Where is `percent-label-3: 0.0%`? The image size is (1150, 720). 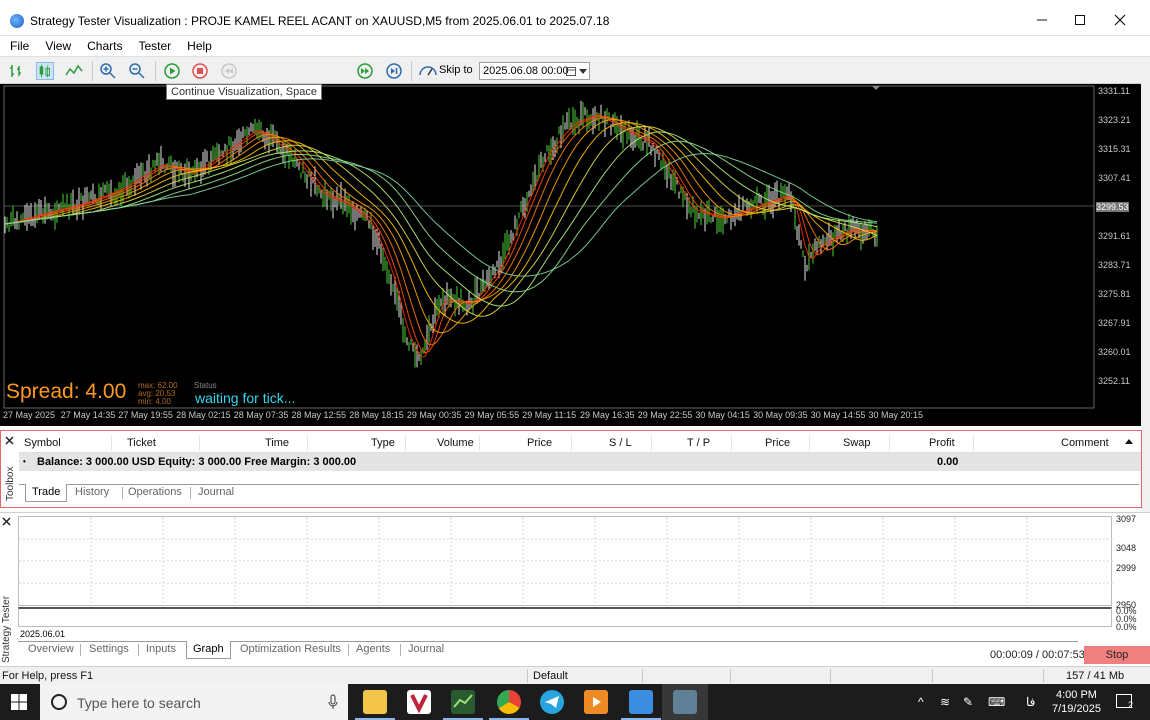
percent-label-3: 0.0% is located at coordinates (1126, 627).